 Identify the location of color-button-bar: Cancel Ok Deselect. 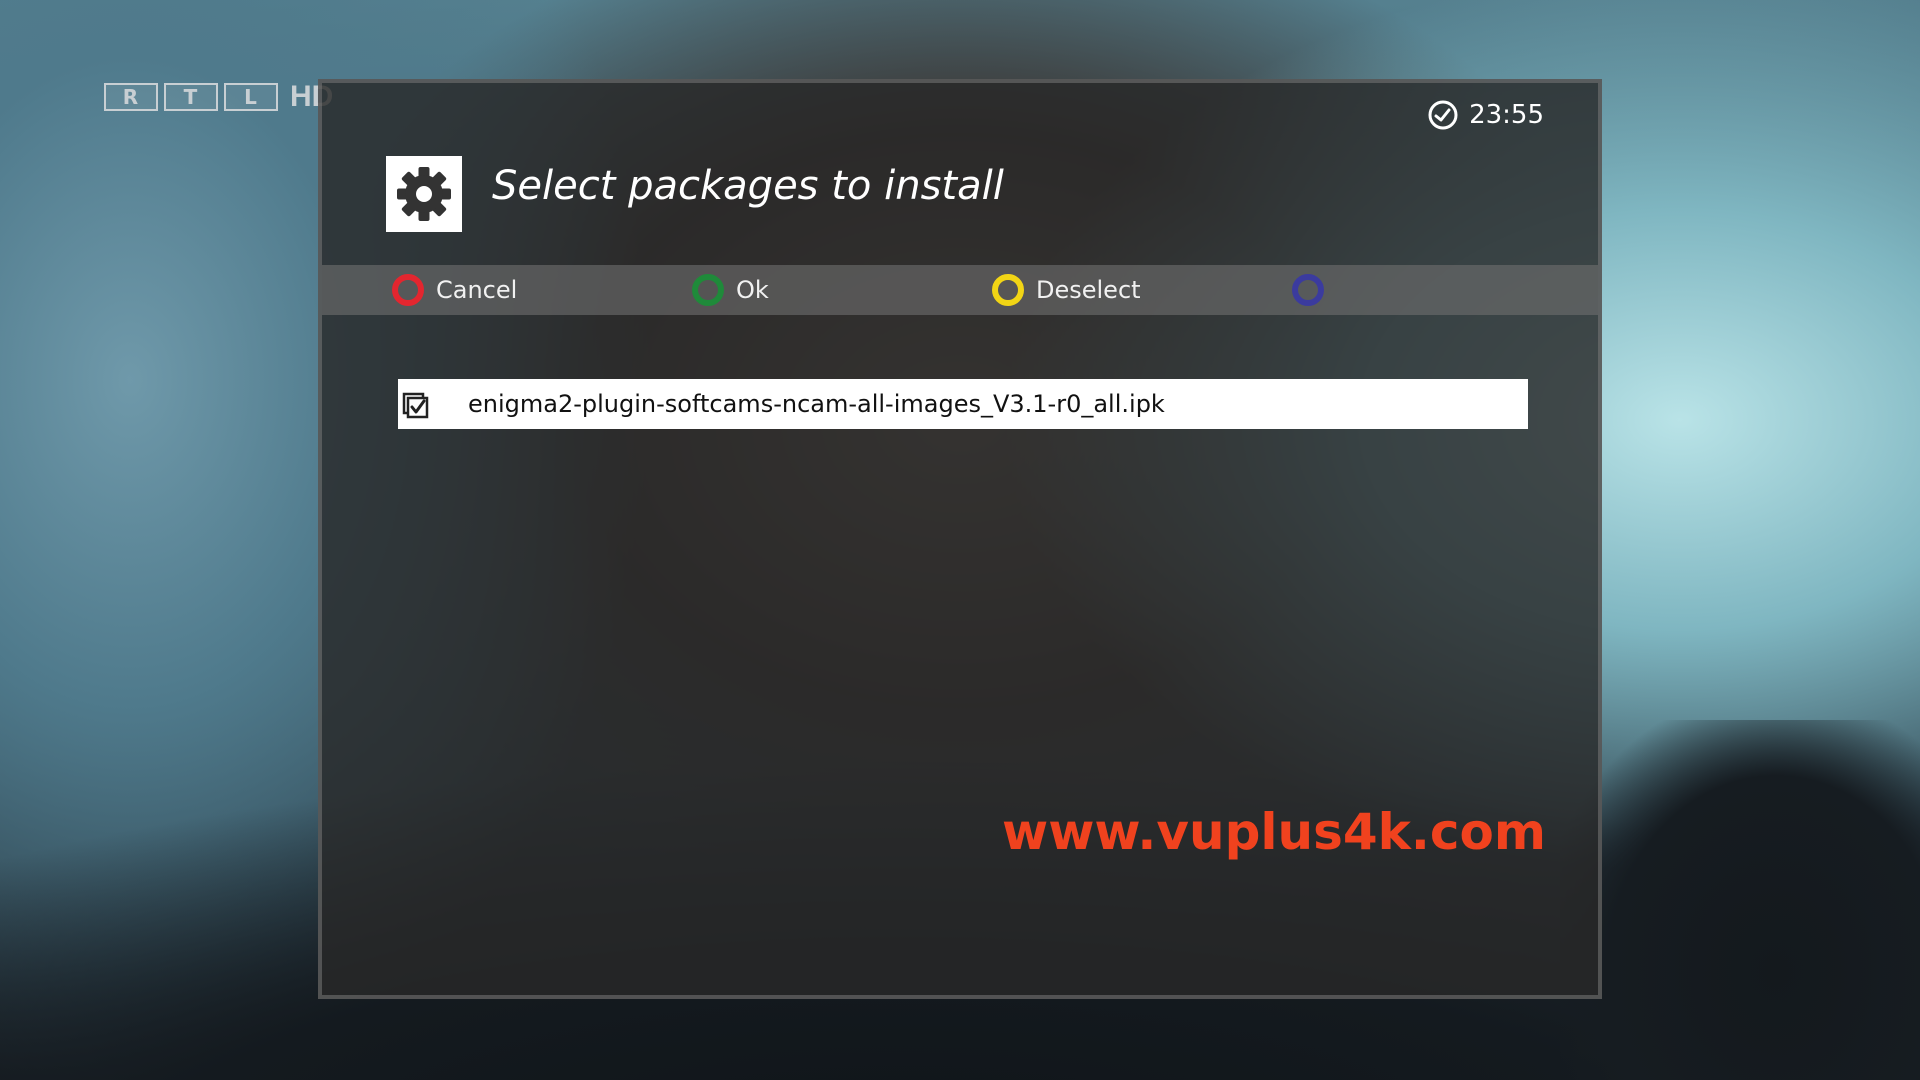
(960, 290).